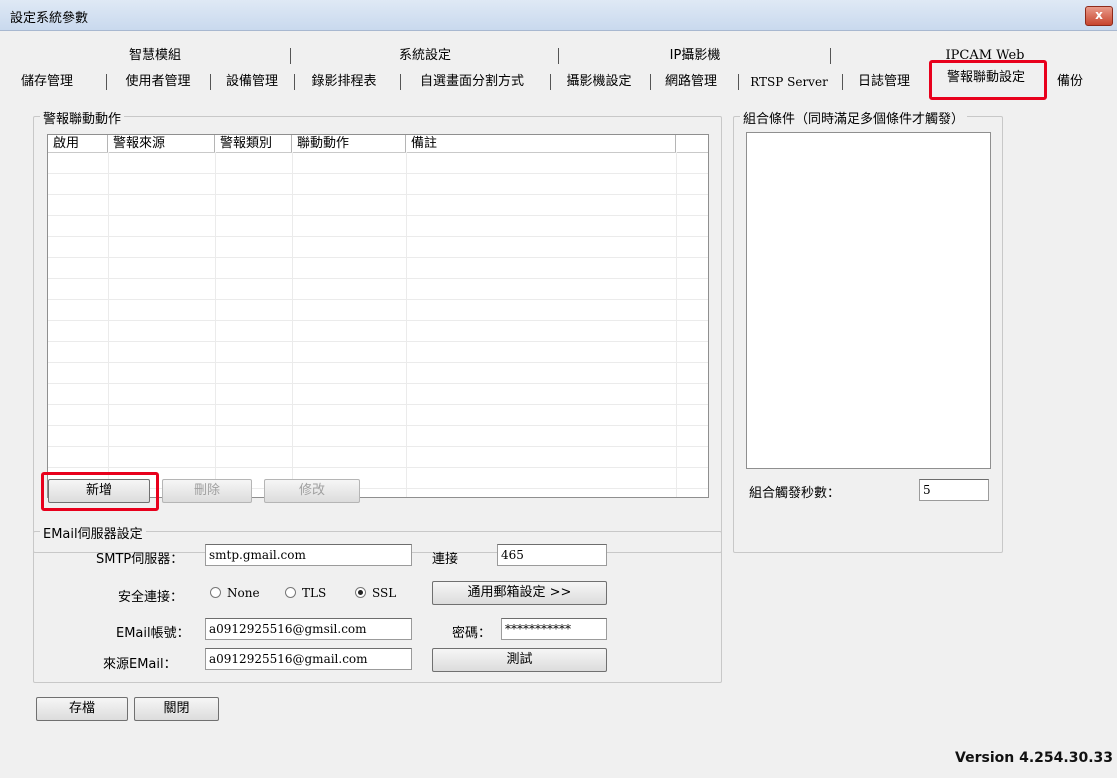  I want to click on tab-ipcam-web: IPCAM Web, so click(985, 53).